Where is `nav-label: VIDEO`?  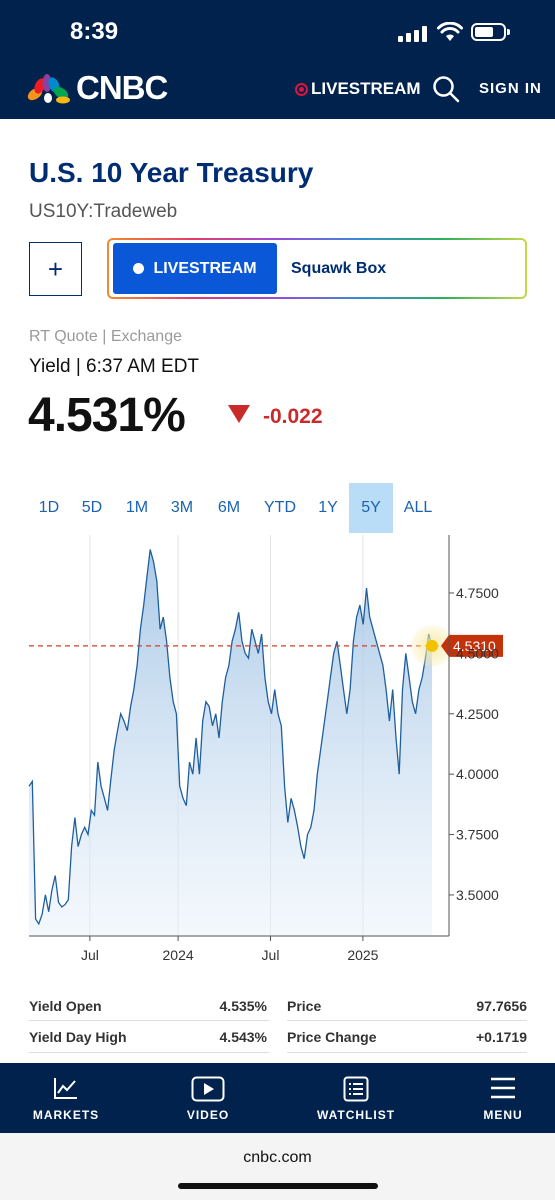
nav-label: VIDEO is located at coordinates (208, 1115).